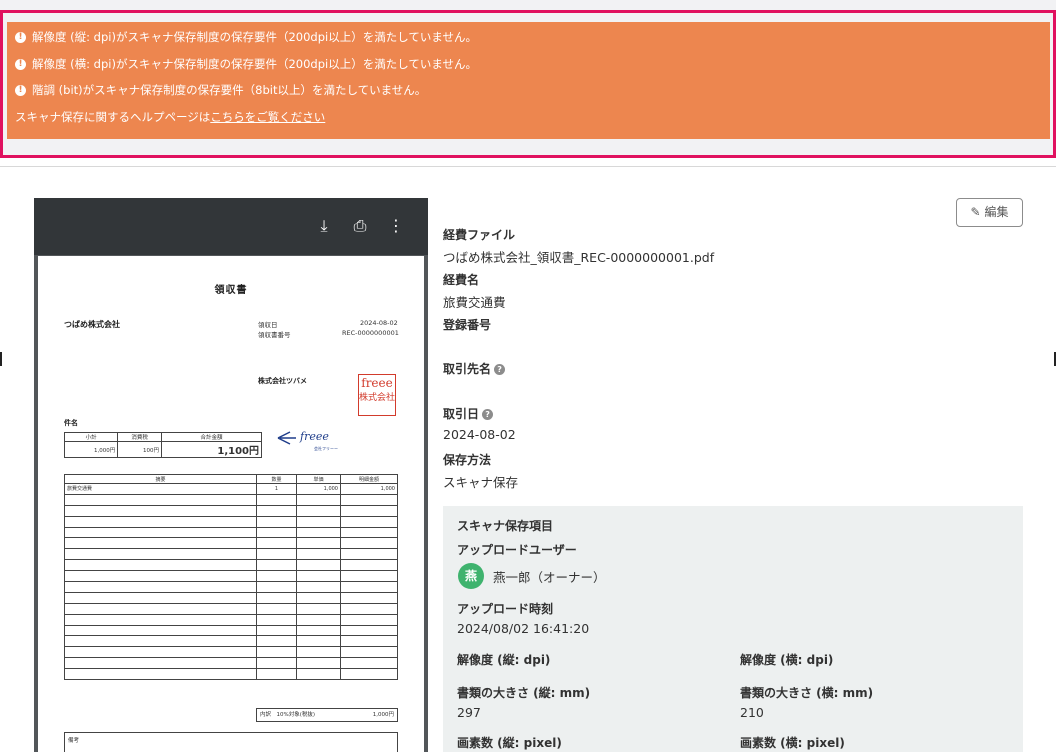 The height and width of the screenshot is (752, 1056). I want to click on totals-tax: 100円, so click(139, 449).